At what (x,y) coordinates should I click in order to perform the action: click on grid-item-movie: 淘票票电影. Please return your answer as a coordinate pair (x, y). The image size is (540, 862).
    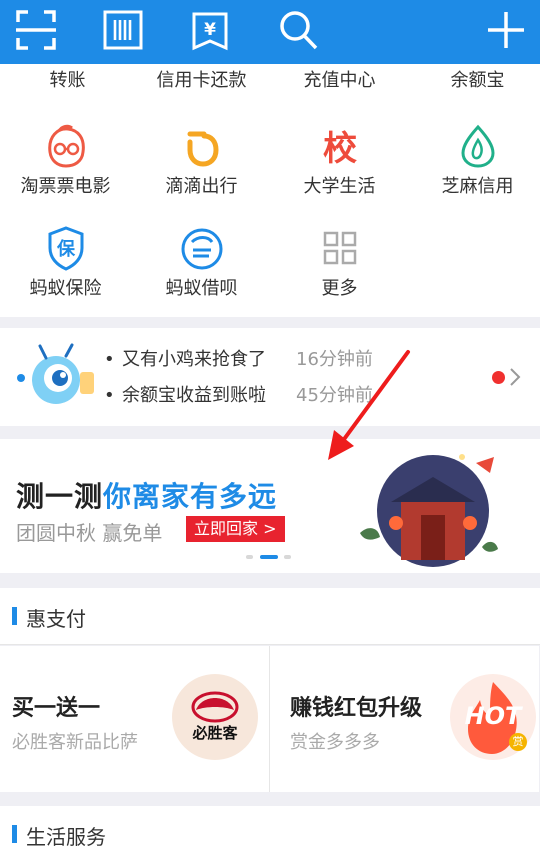
    Looking at the image, I should click on (66, 160).